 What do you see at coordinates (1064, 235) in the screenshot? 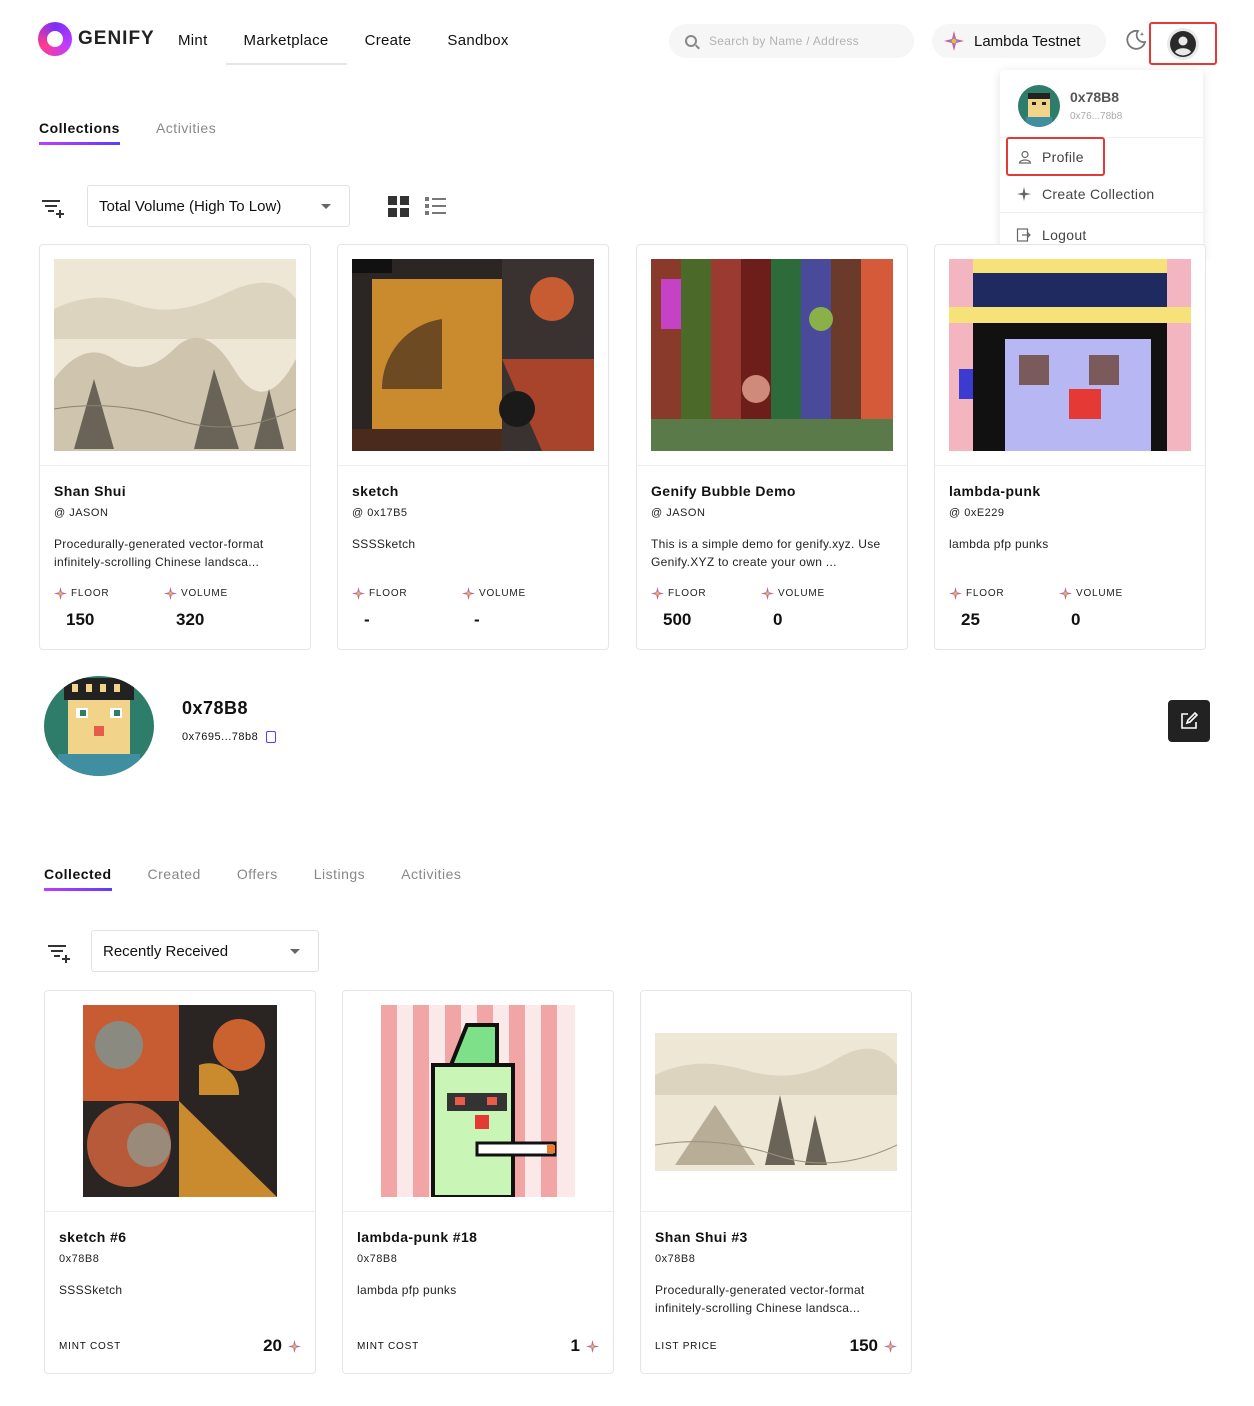
I see `logout-label: Logout` at bounding box center [1064, 235].